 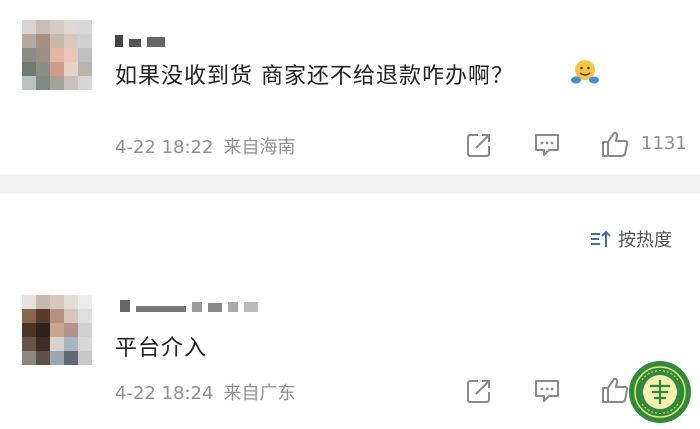 I want to click on comment-location: 来自海南, so click(x=259, y=147).